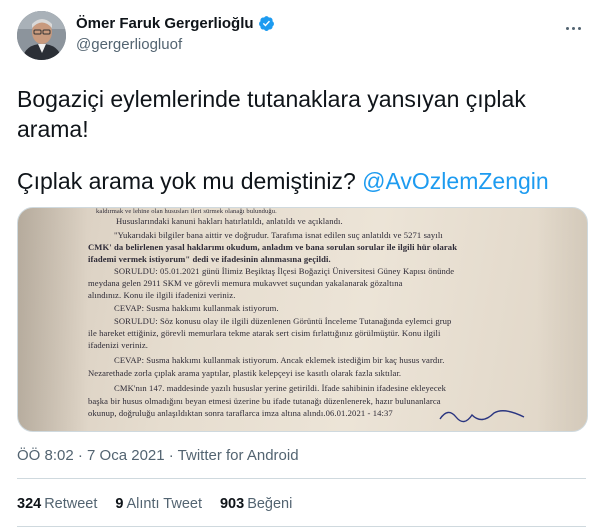  I want to click on author-handle: @gergerliogluof, so click(129, 44).